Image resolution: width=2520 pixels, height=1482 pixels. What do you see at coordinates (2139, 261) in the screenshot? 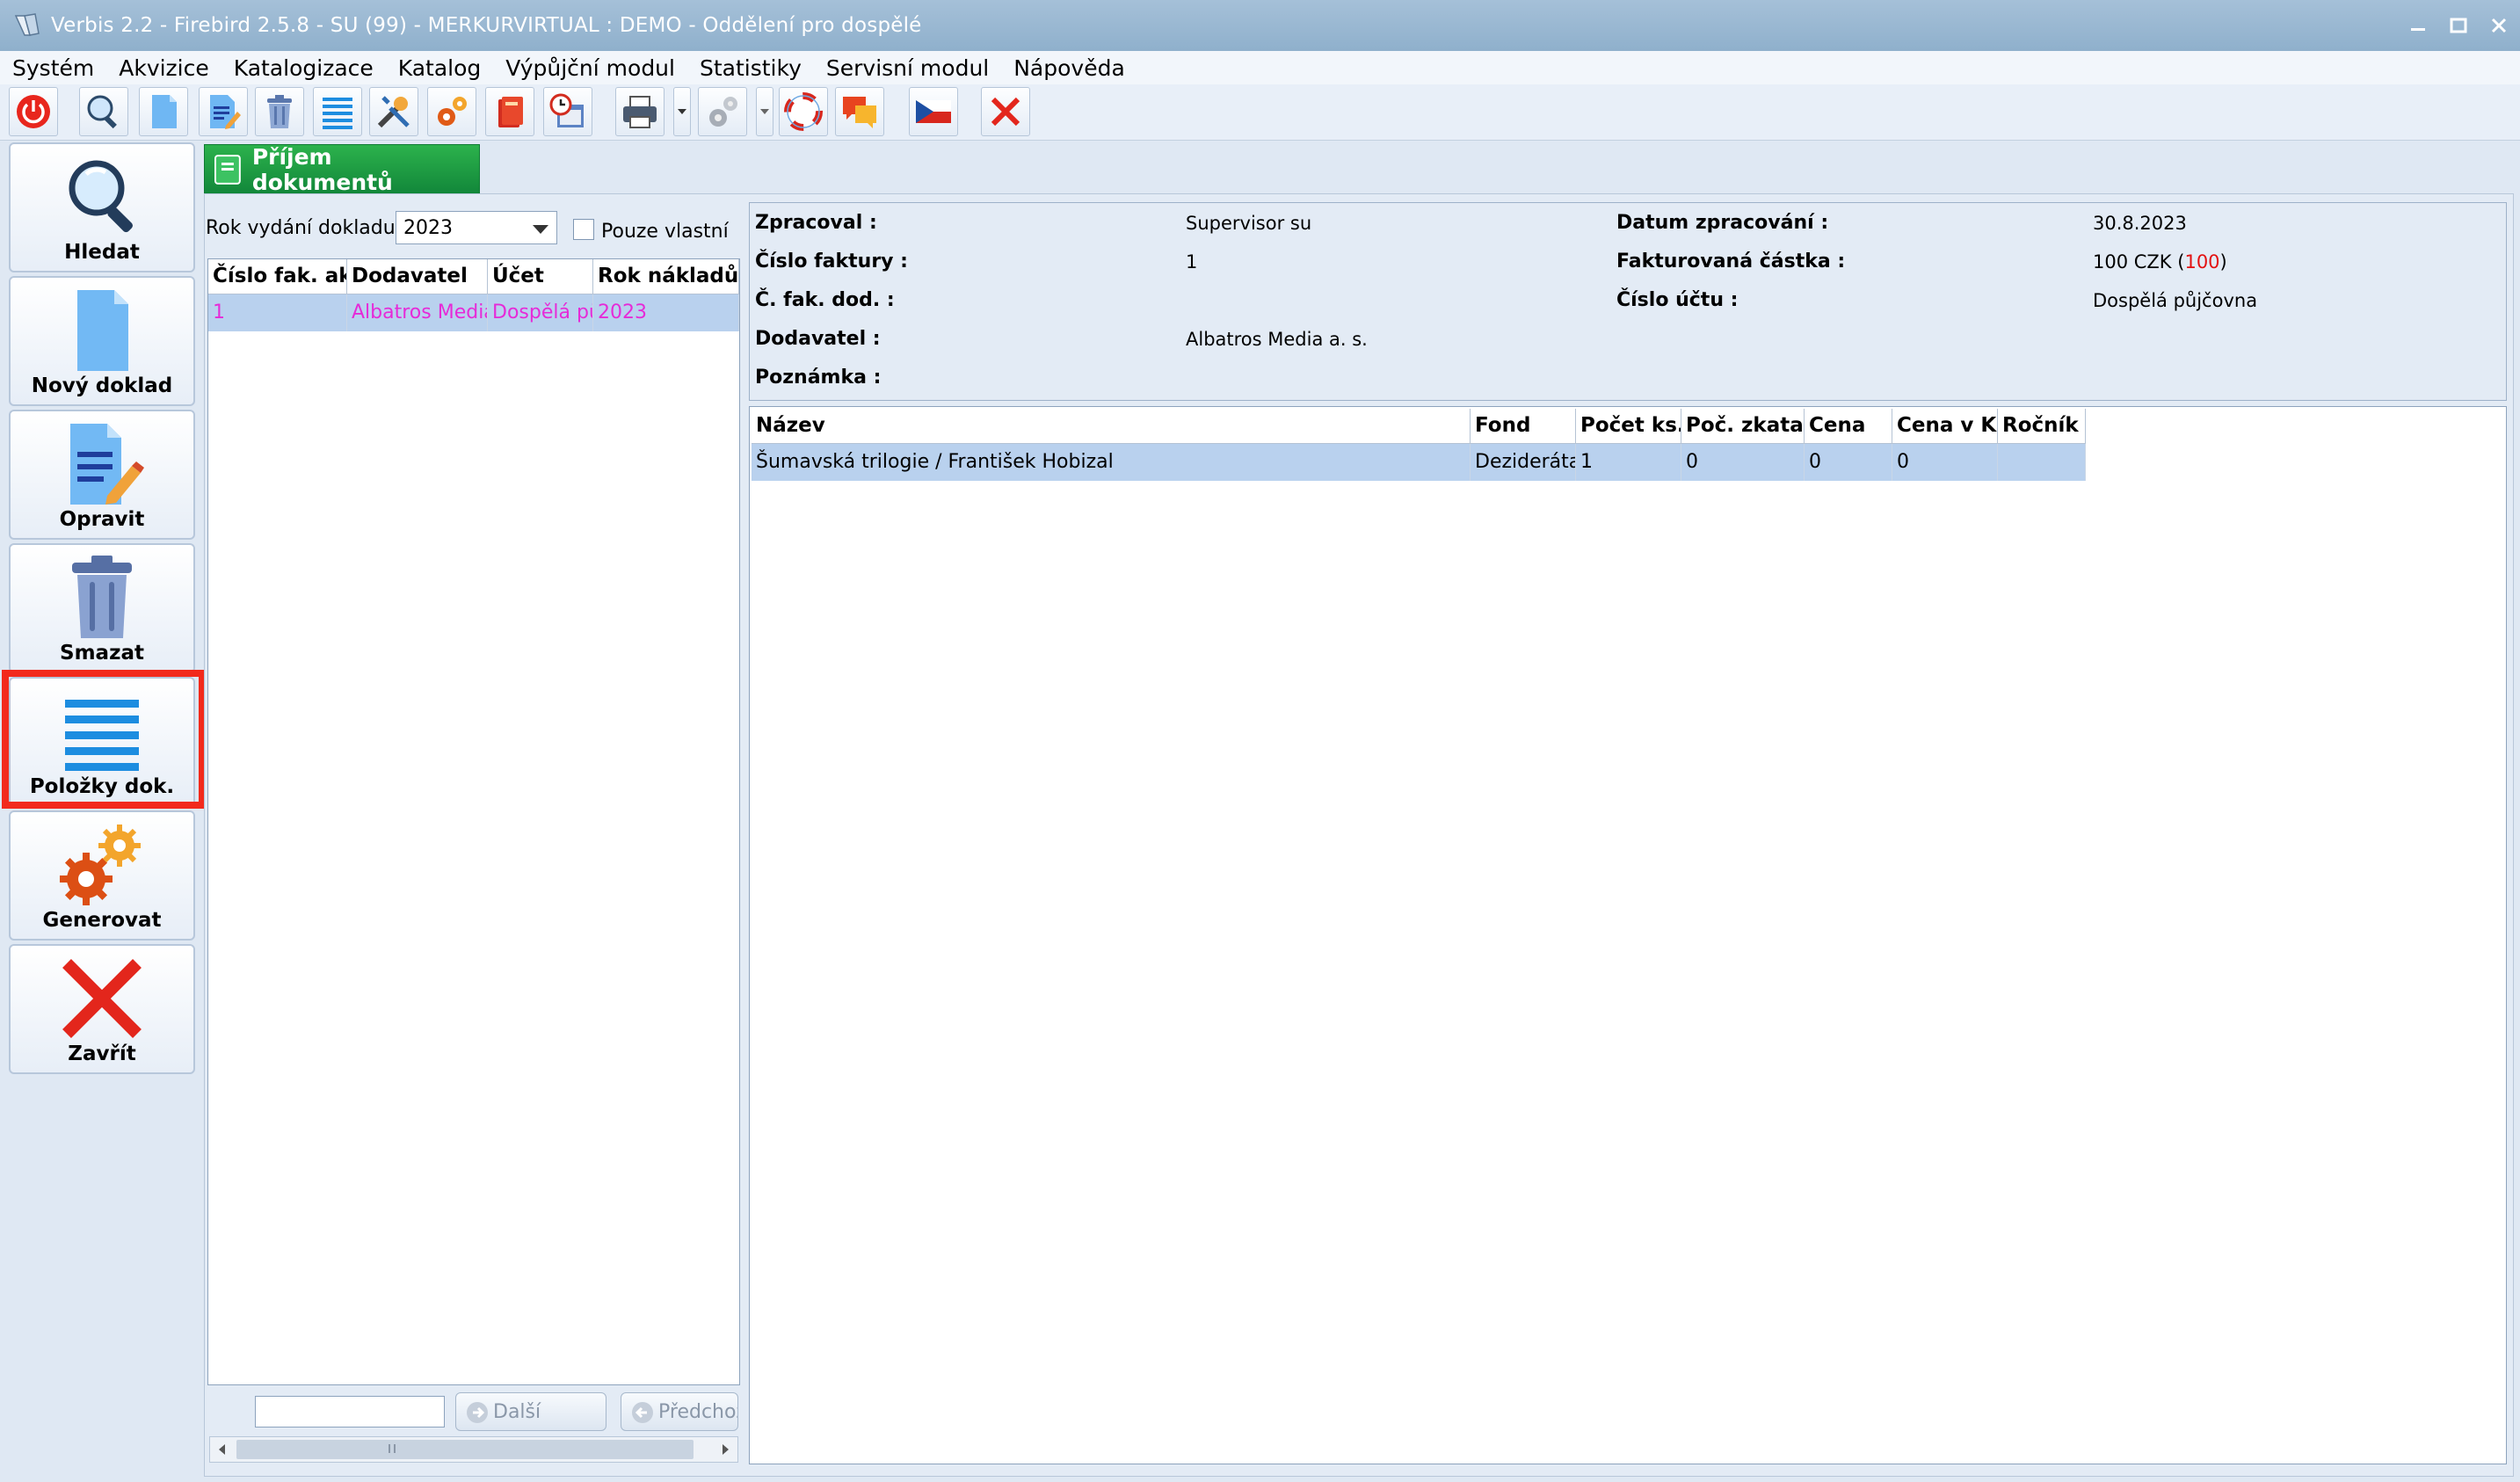
I see `amount-main: 100 CZK (` at bounding box center [2139, 261].